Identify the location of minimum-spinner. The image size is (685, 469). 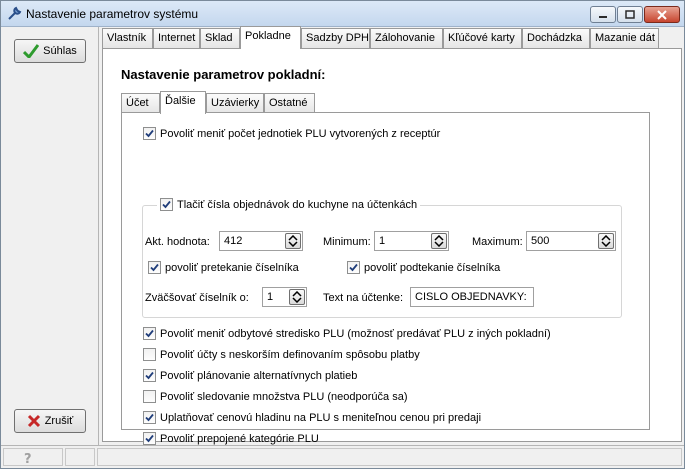
(439, 241).